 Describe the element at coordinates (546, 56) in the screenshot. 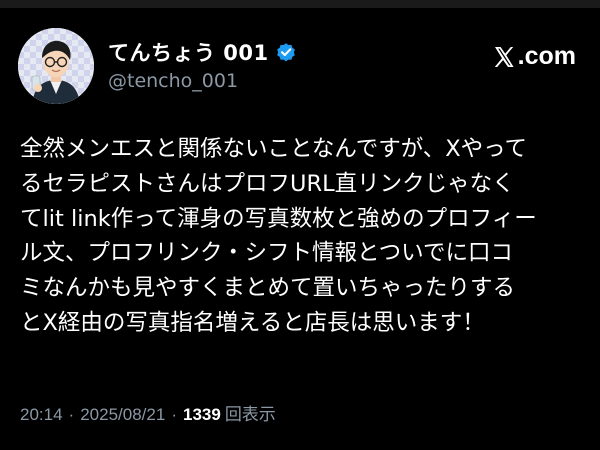

I see `brand-domain: .com` at that location.